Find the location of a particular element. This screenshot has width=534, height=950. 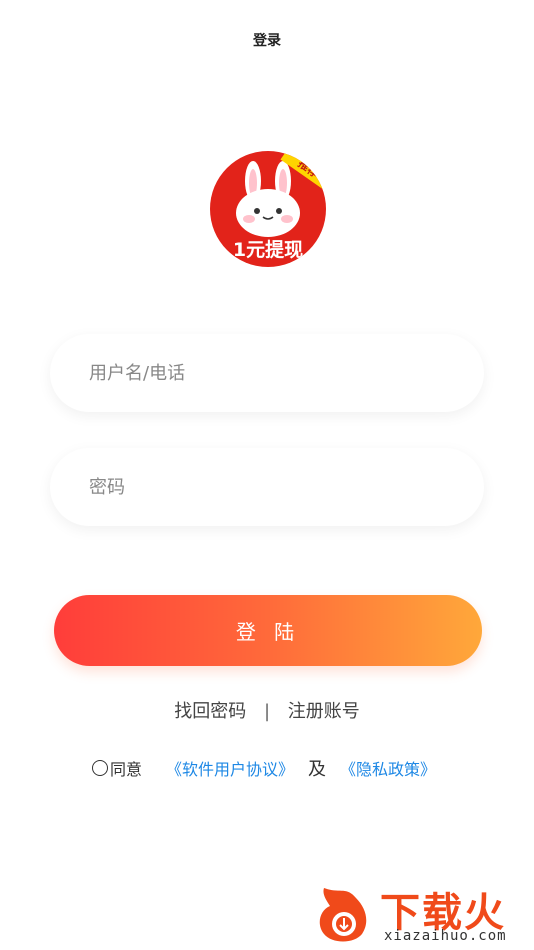

and-label: 及 is located at coordinates (317, 769).